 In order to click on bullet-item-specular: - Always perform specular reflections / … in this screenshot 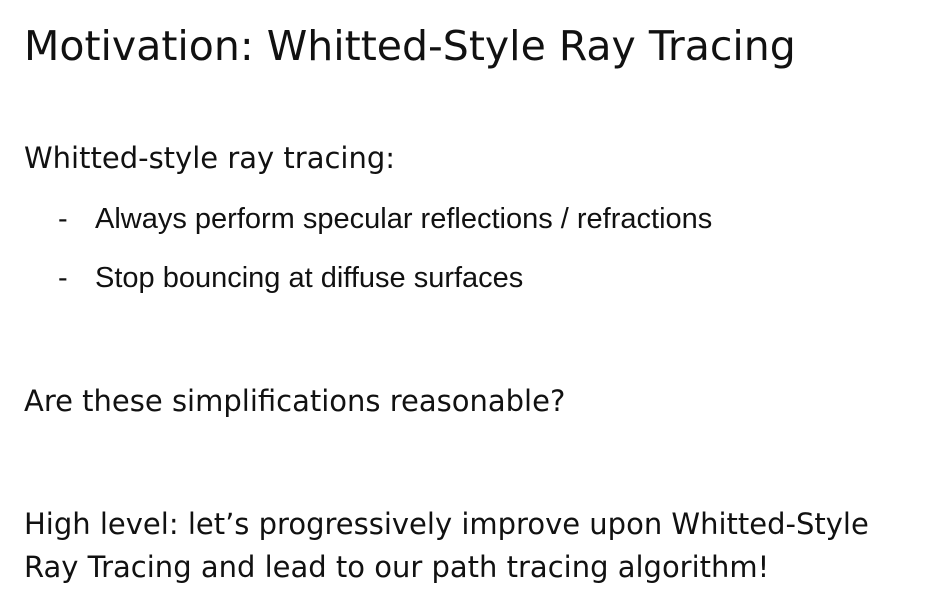, I will do `click(385, 227)`.